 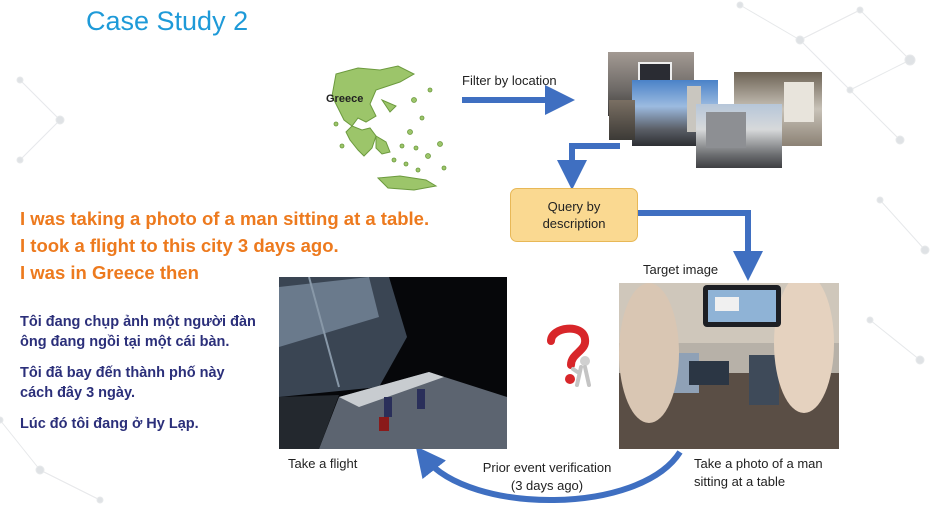 I want to click on vietnamese-paragraph: Lúc đó tôi đang ở Hy Lạp., so click(x=109, y=424).